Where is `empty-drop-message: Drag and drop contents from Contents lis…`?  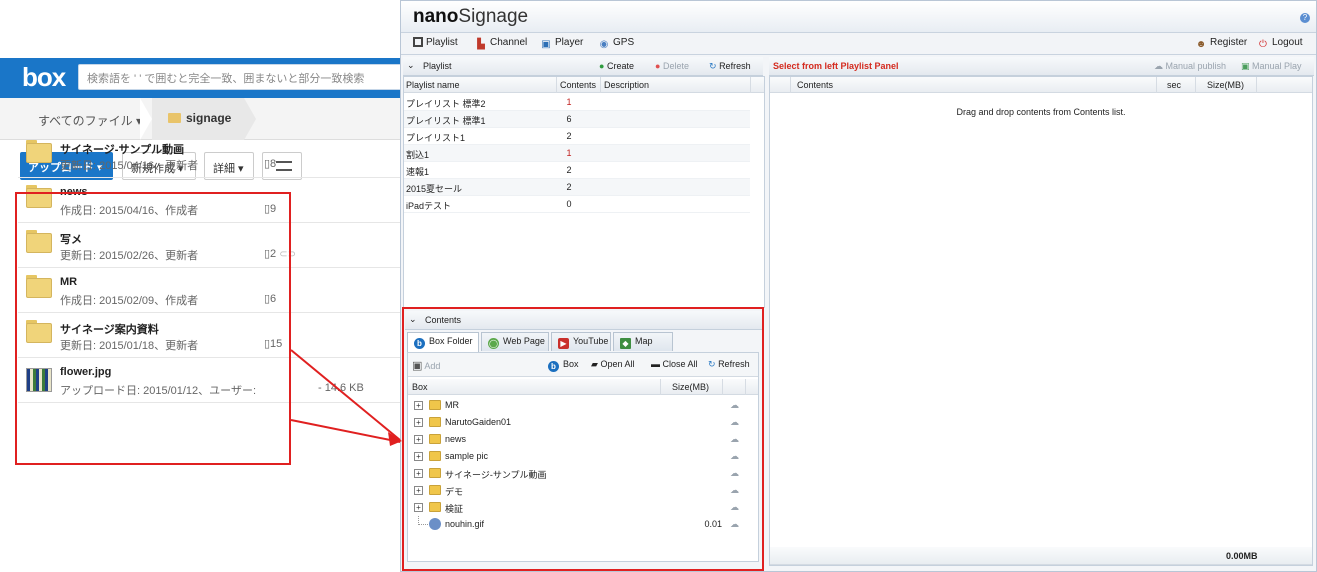
empty-drop-message: Drag and drop contents from Contents lis… is located at coordinates (1041, 112).